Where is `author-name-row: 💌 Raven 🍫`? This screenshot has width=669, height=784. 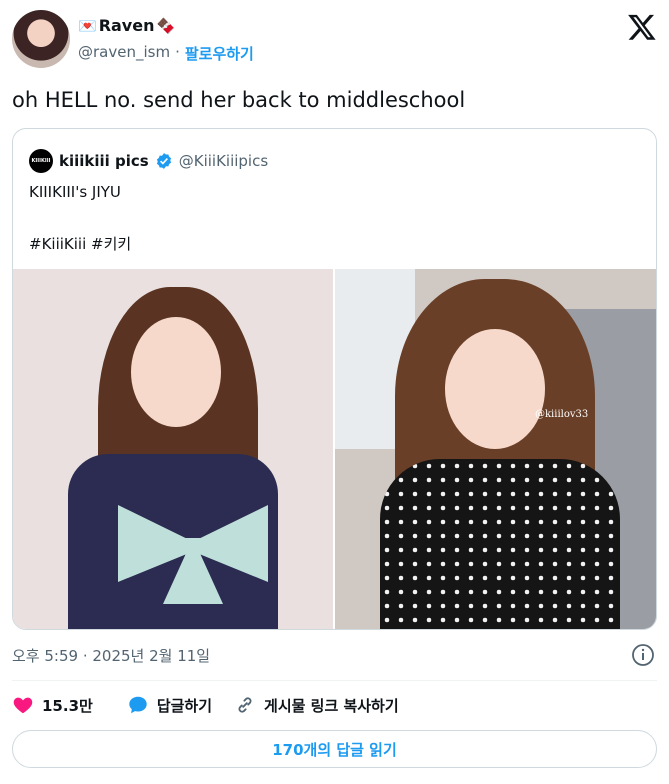
author-name-row: 💌 Raven 🍫 is located at coordinates (126, 25).